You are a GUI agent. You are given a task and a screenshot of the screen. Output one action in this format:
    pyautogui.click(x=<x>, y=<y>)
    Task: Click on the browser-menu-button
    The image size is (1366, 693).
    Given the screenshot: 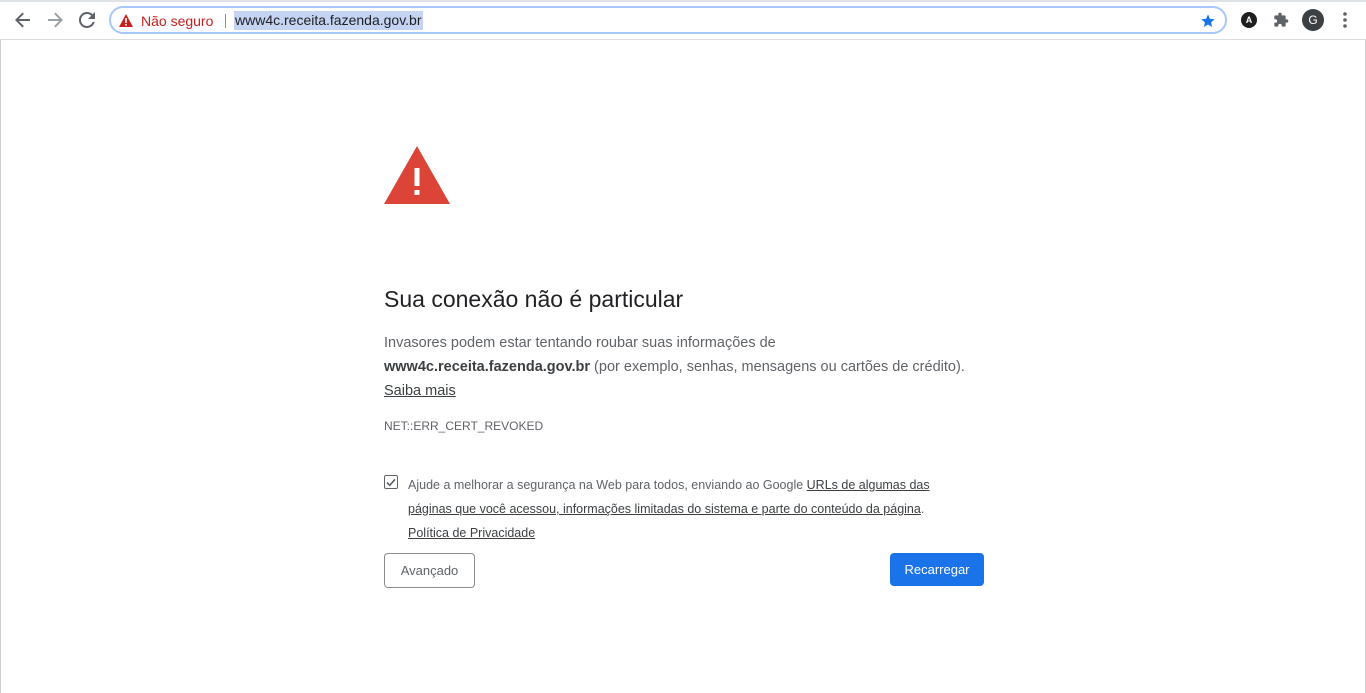 What is the action you would take?
    pyautogui.click(x=1345, y=20)
    